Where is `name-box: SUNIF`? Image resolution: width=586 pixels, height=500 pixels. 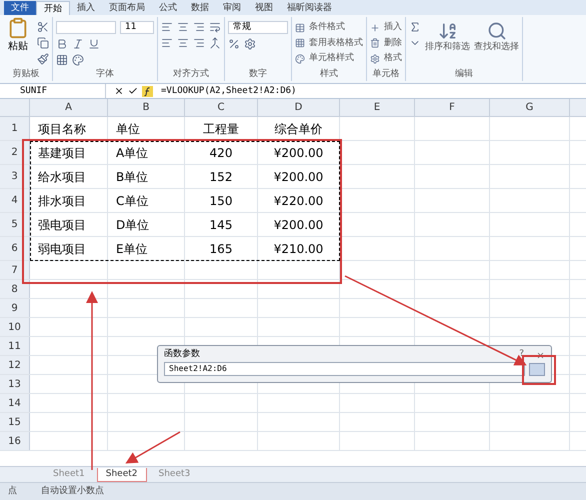
name-box: SUNIF is located at coordinates (53, 91).